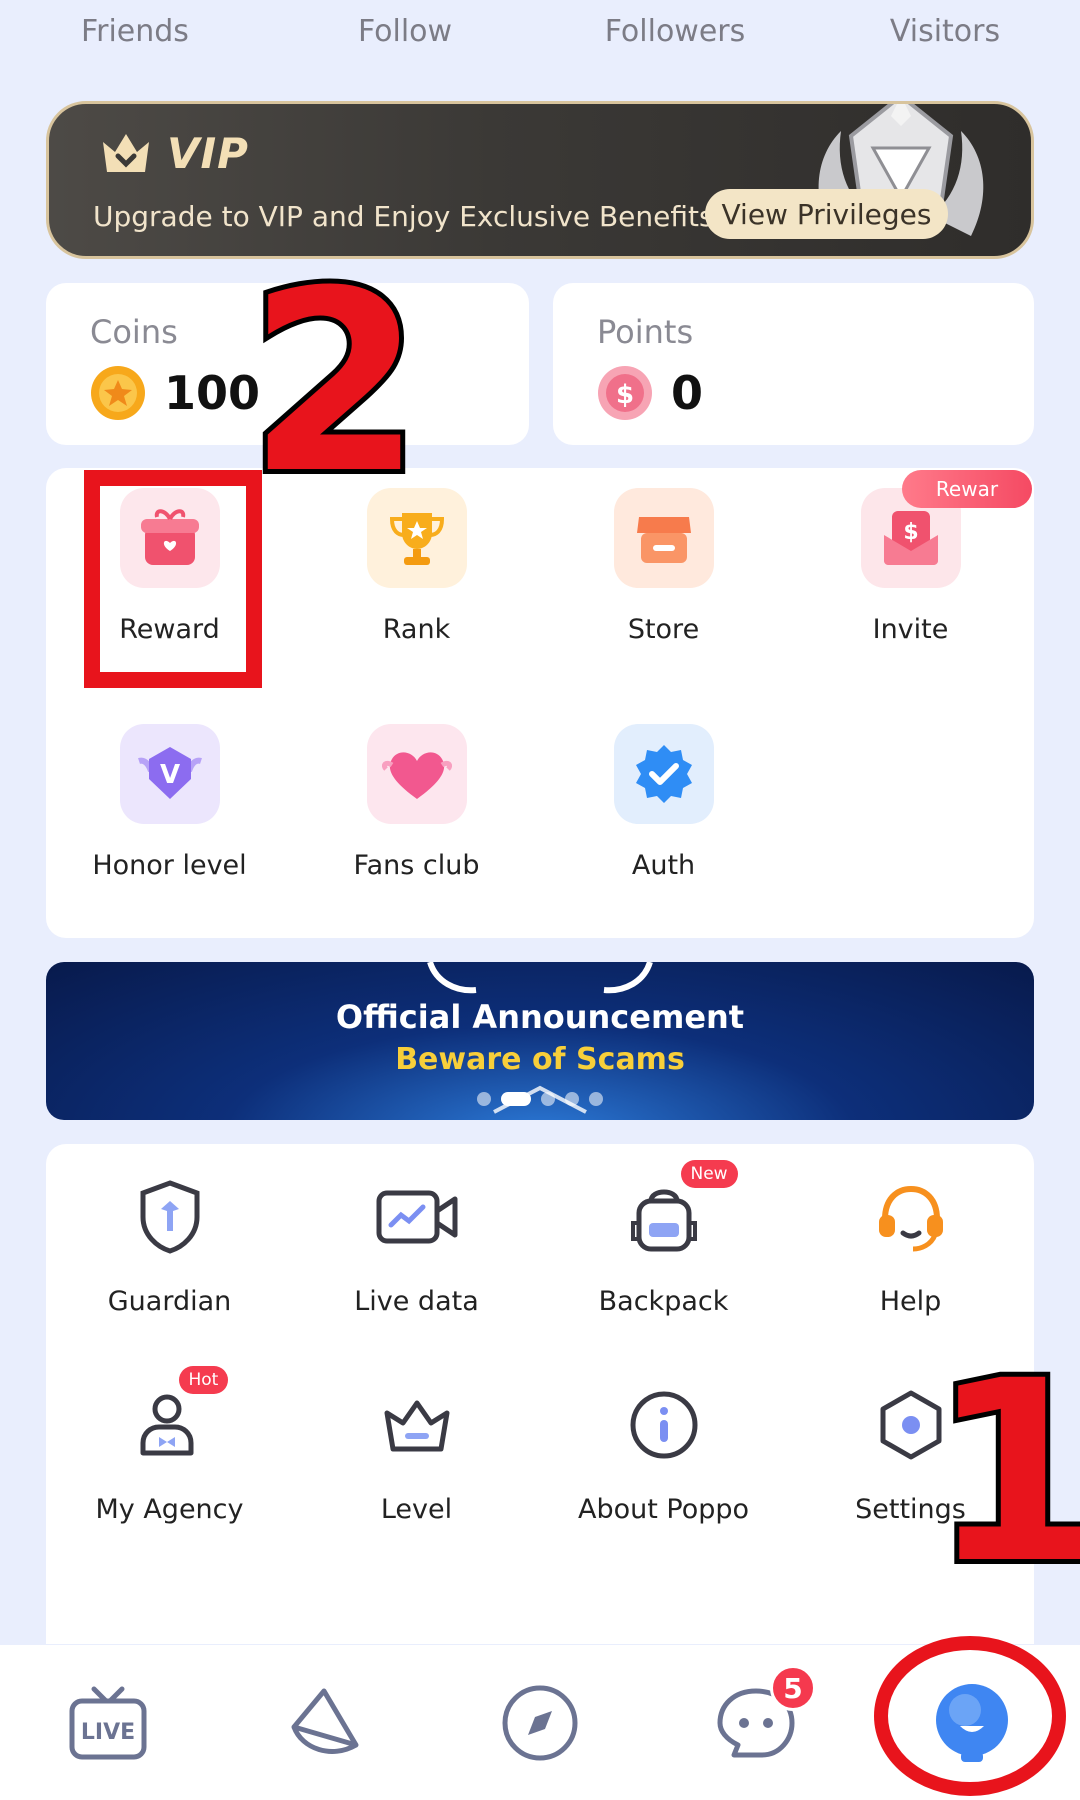 The image size is (1080, 1800). What do you see at coordinates (970, 1716) in the screenshot?
I see `annotation-highlight-circle` at bounding box center [970, 1716].